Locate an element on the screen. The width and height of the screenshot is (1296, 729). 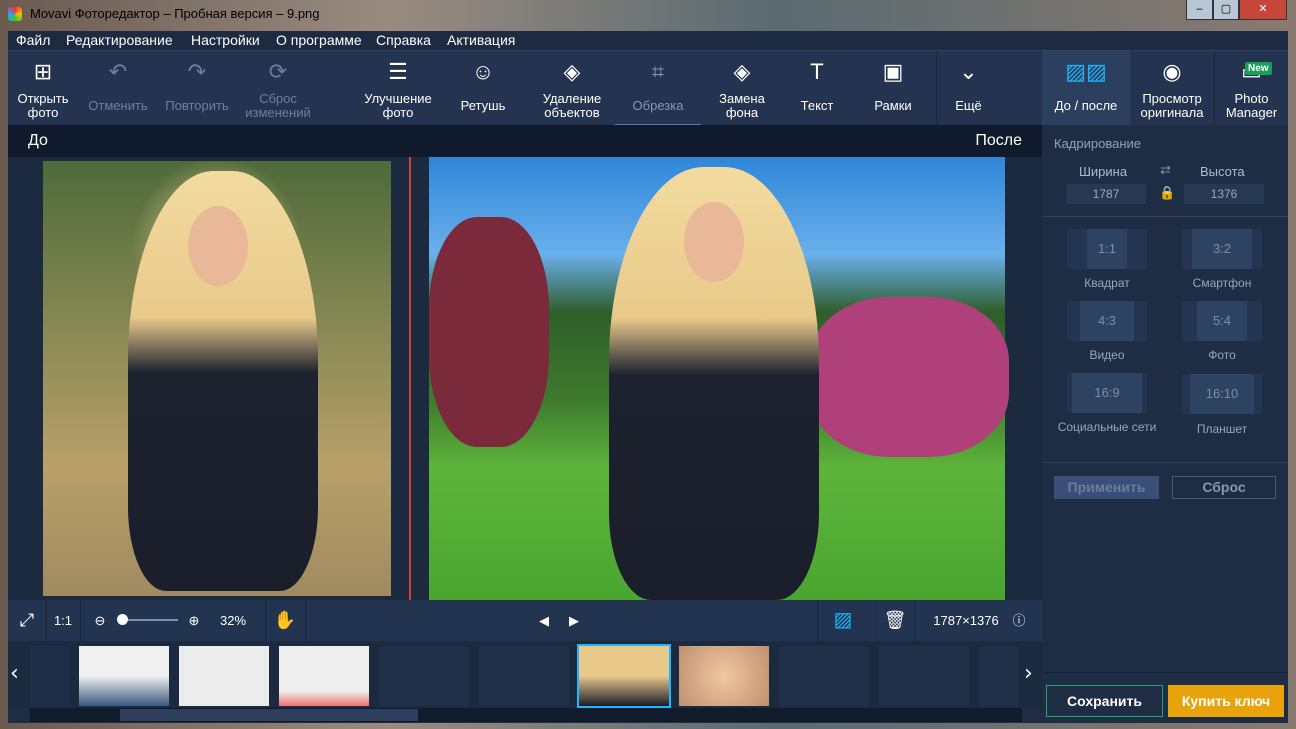
open-photo-button: ⊞ Открыть фото is located at coordinates (43, 88).